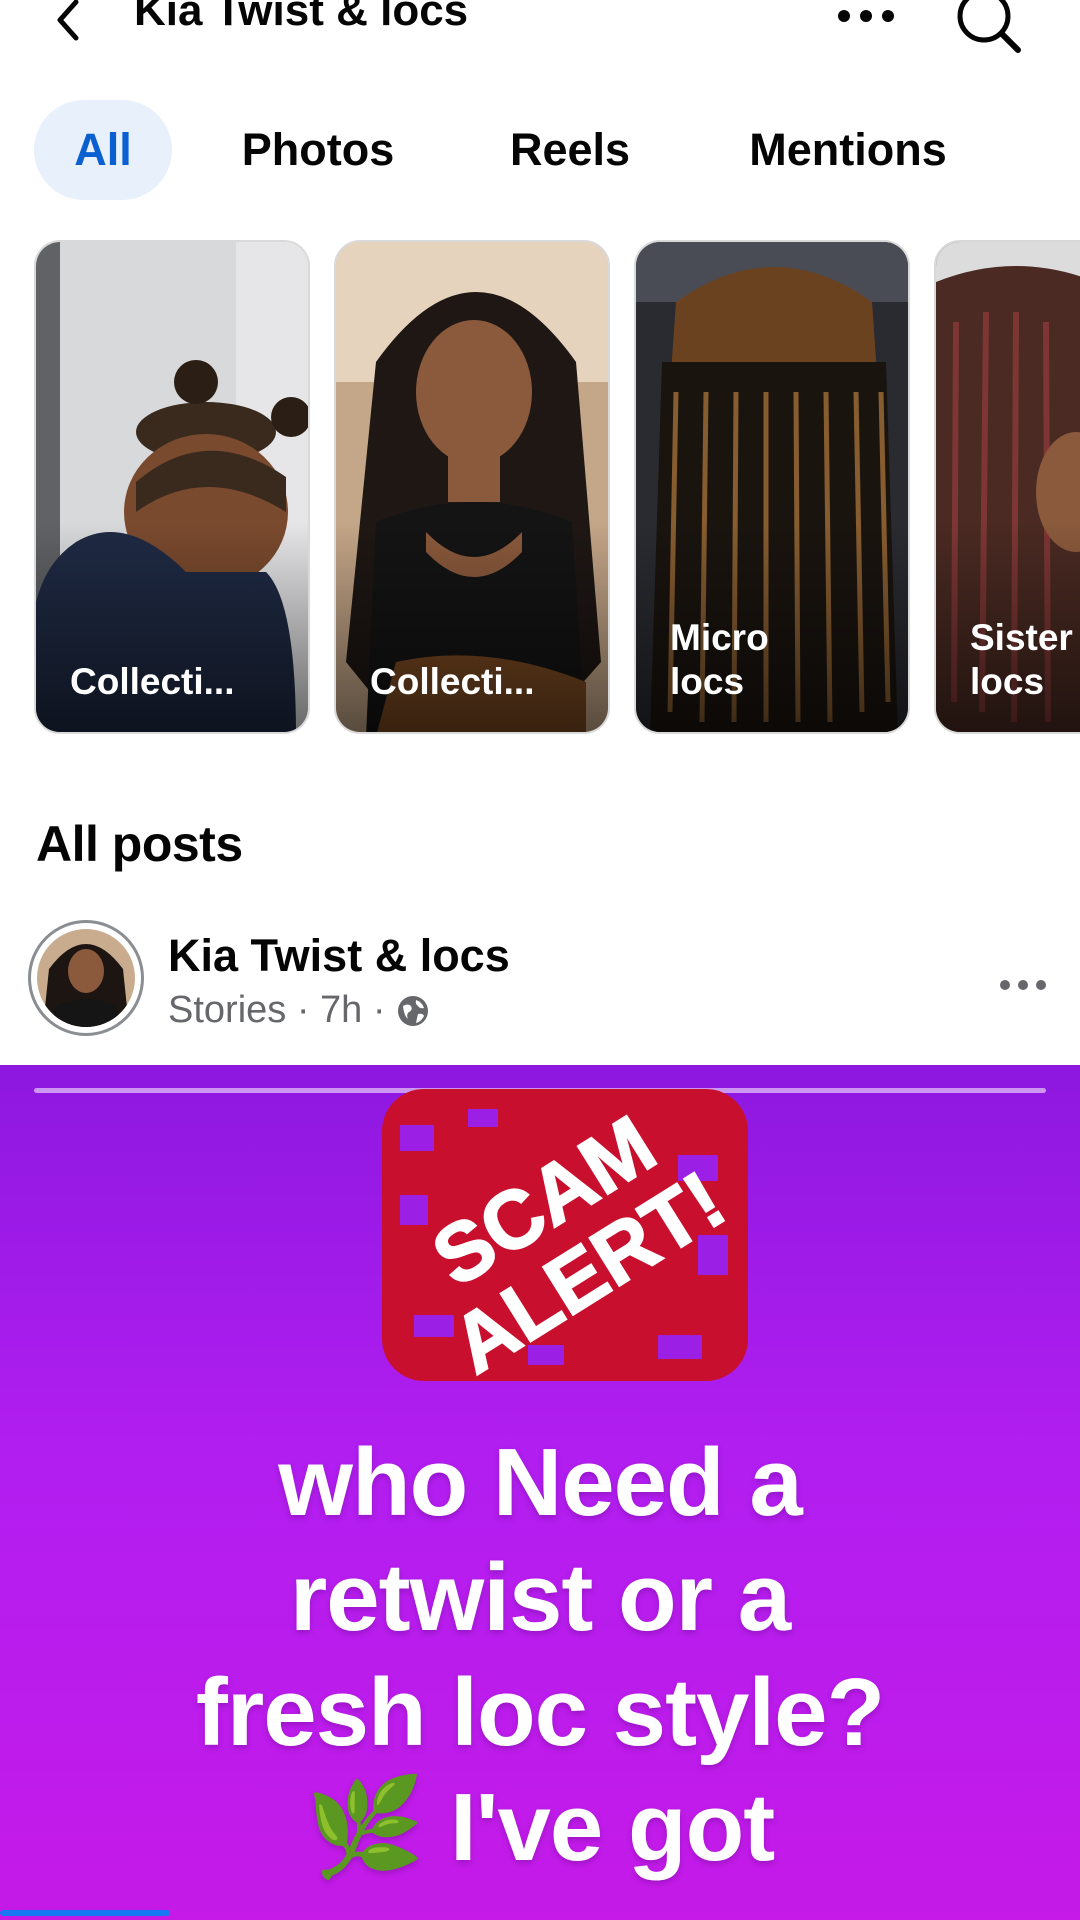 This screenshot has width=1080, height=1920. I want to click on filter-tabs: All Photos Reels Mentions, so click(540, 150).